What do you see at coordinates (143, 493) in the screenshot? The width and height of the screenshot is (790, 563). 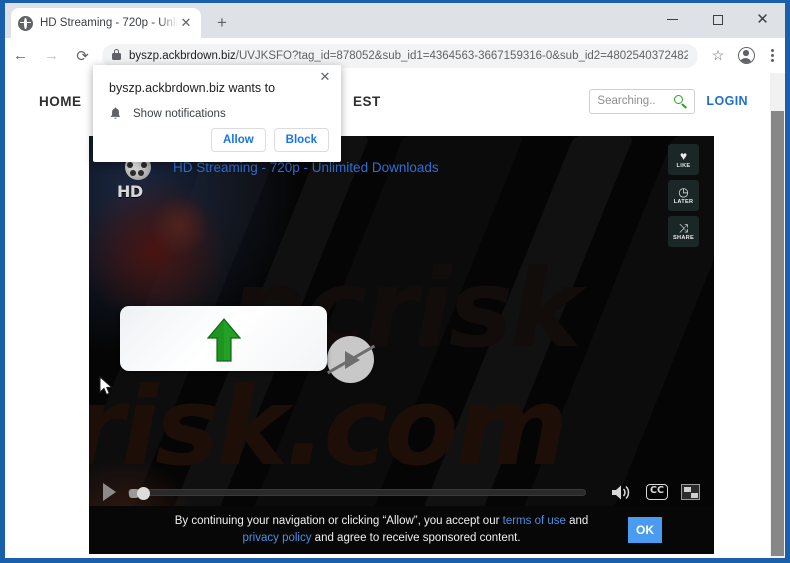 I see `progress-handle` at bounding box center [143, 493].